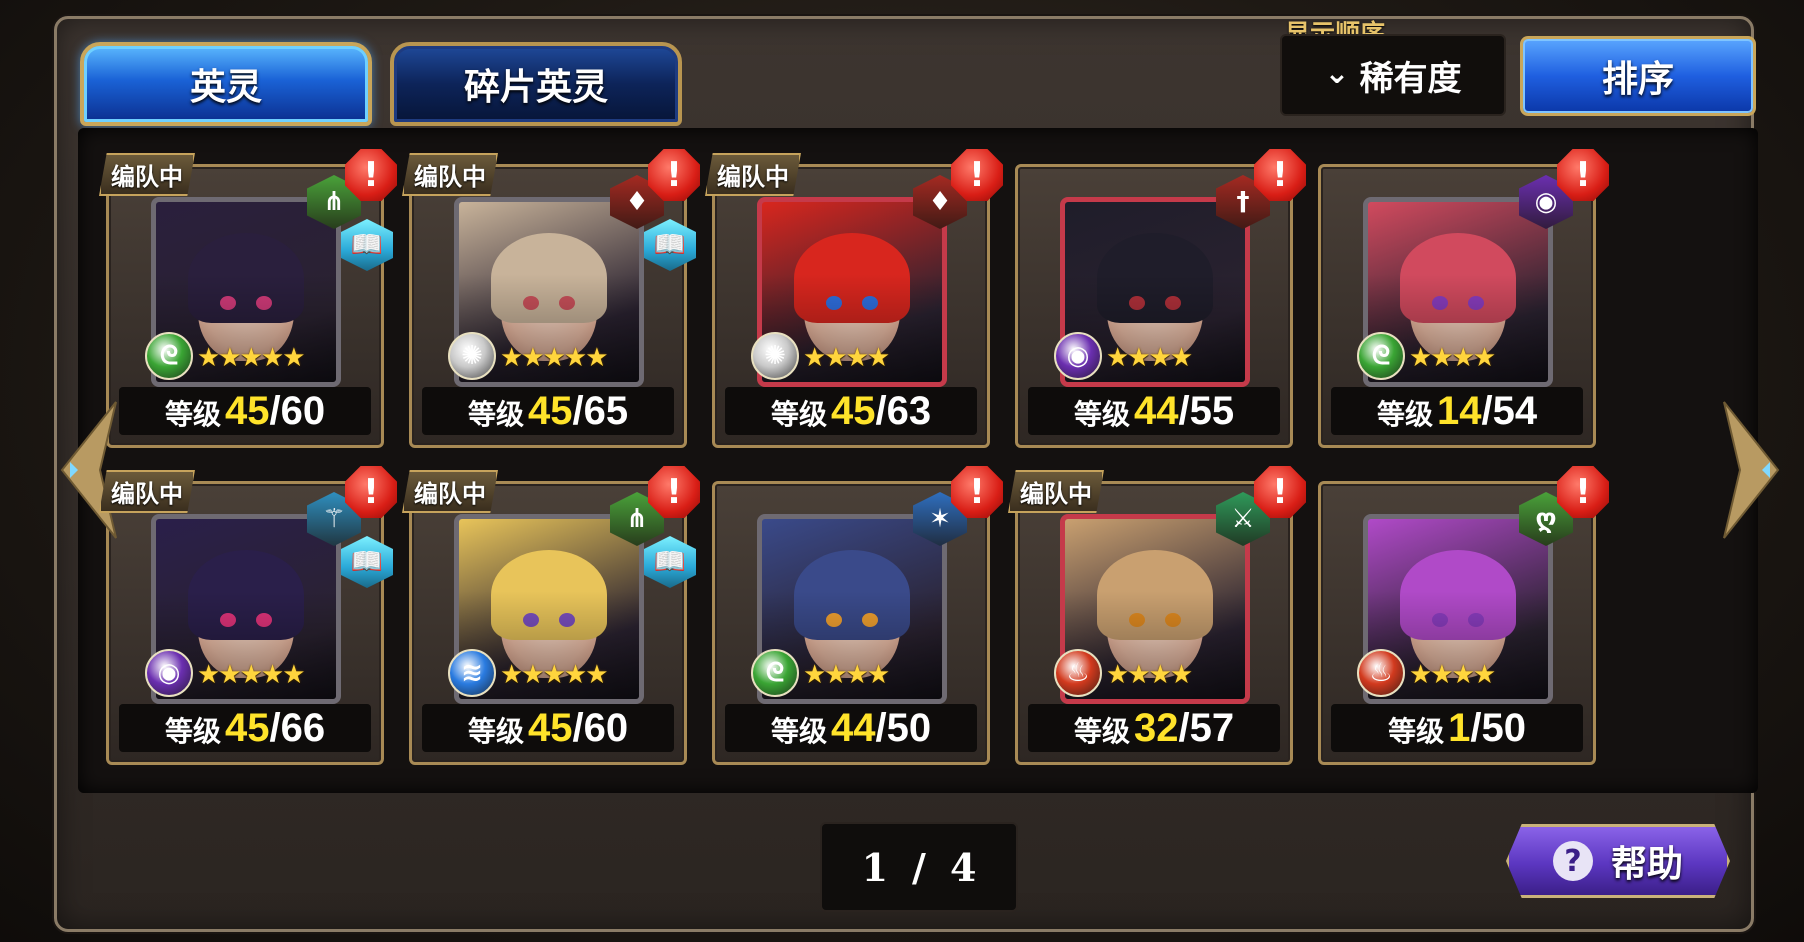 The width and height of the screenshot is (1804, 942). What do you see at coordinates (1157, 615) in the screenshot?
I see `hero-card: 编队中! ⚔ ♨ ★★★★ 等级 32/57` at bounding box center [1157, 615].